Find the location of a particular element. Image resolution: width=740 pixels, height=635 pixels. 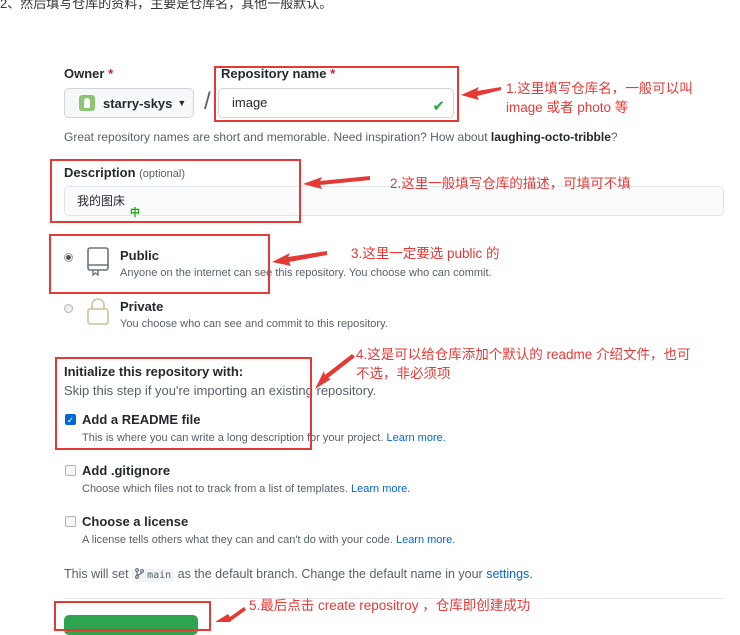

annotation-4-line1: 4.这是可以给仓库添加个默认的 readme 介绍文件，也可 is located at coordinates (523, 354).